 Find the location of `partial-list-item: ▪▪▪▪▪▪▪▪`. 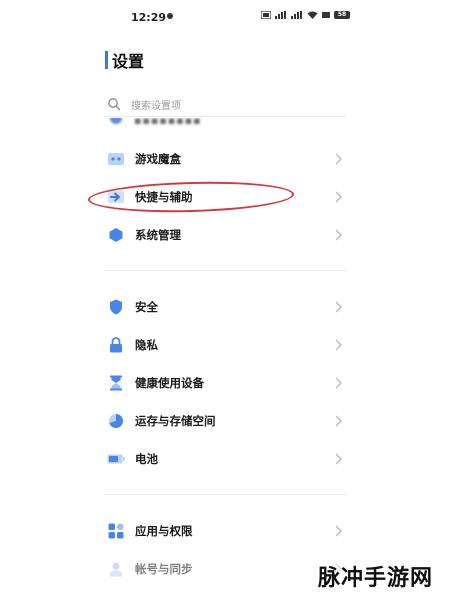

partial-list-item: ▪▪▪▪▪▪▪▪ is located at coordinates (225, 124).